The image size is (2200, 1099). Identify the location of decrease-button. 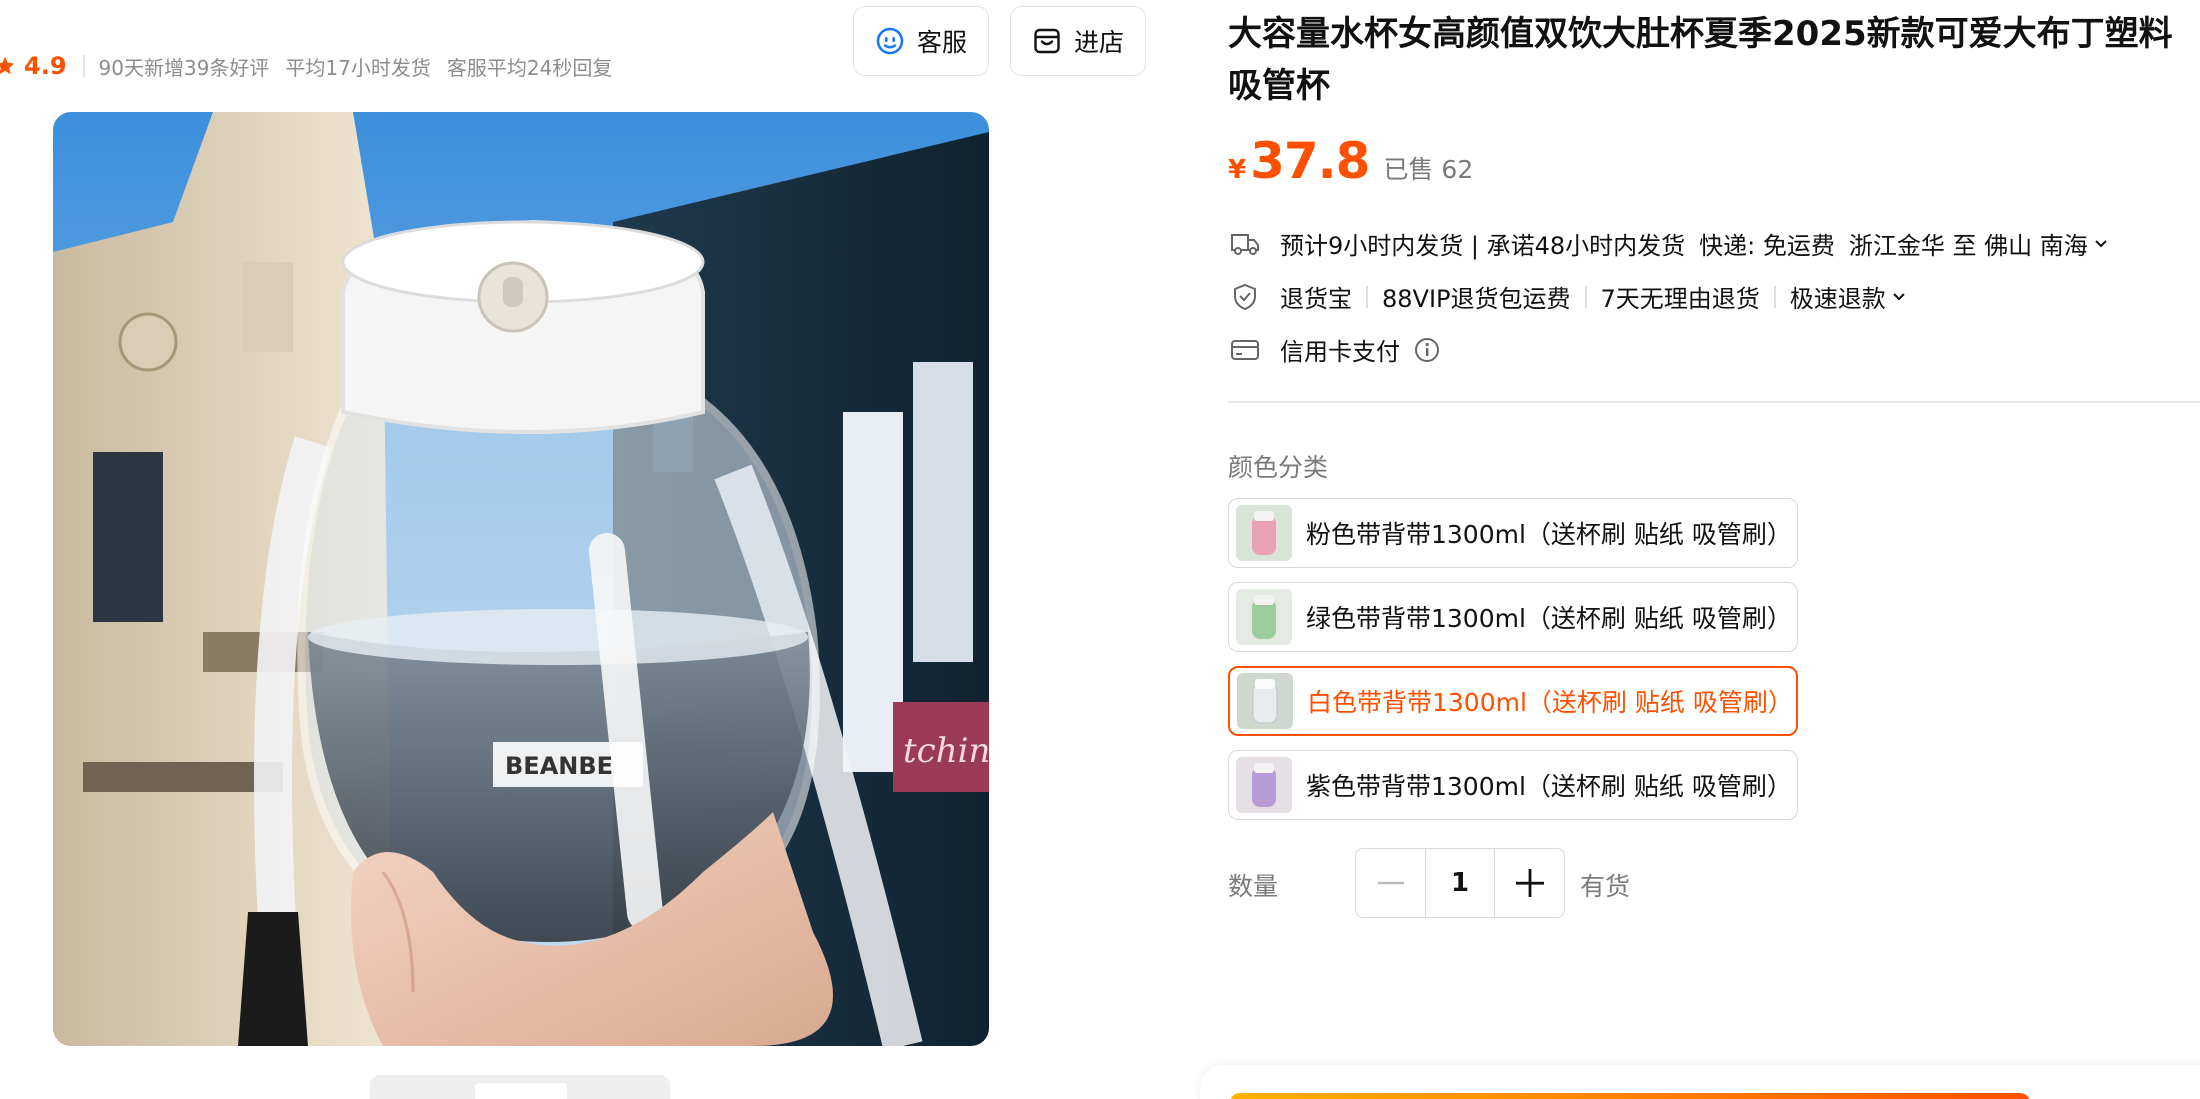
(1390, 883).